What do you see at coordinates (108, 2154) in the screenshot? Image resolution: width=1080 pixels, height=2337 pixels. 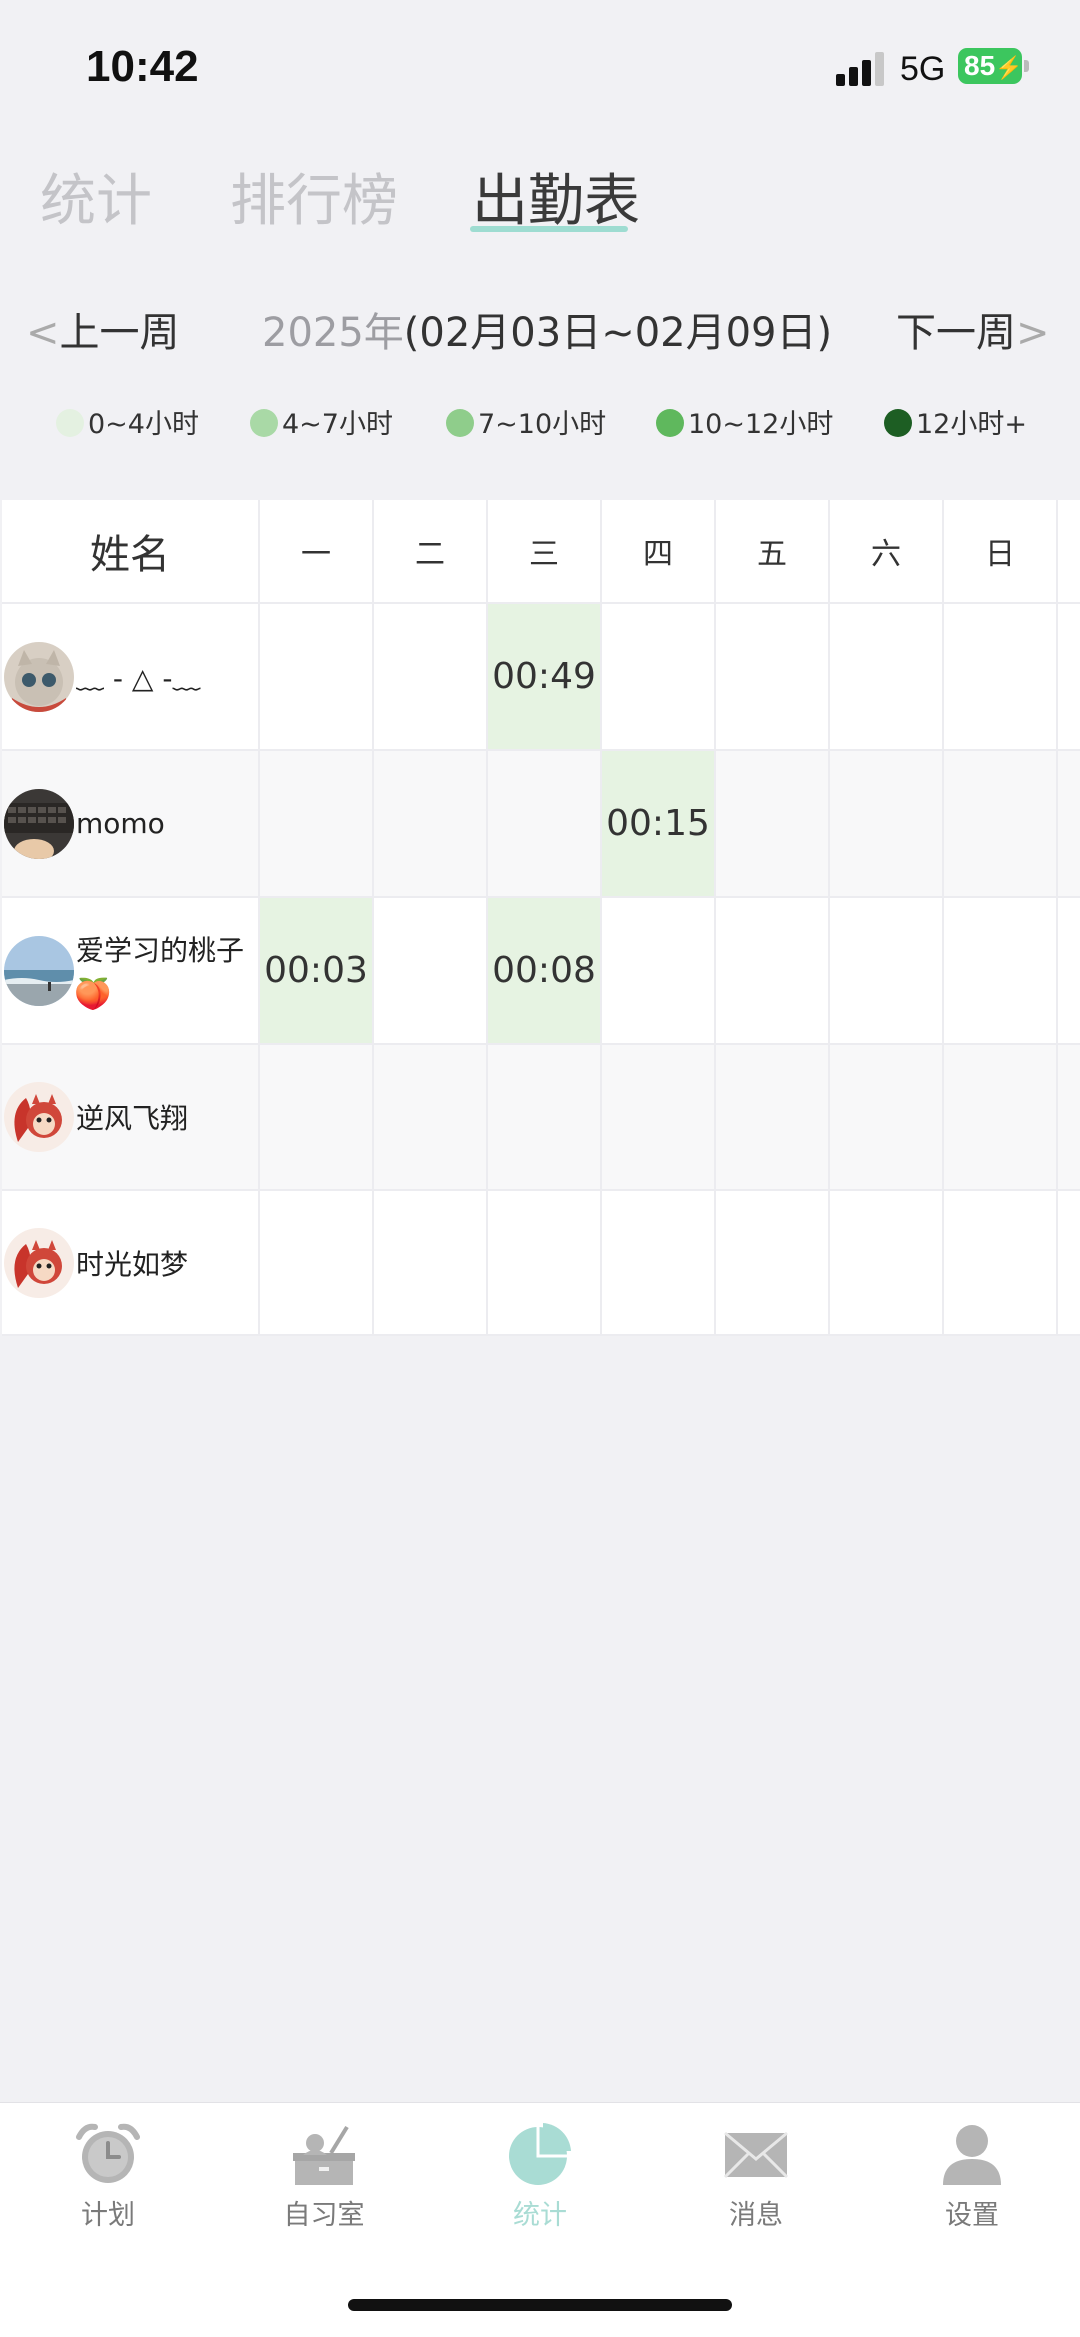 I see `alarm-clock-icon` at bounding box center [108, 2154].